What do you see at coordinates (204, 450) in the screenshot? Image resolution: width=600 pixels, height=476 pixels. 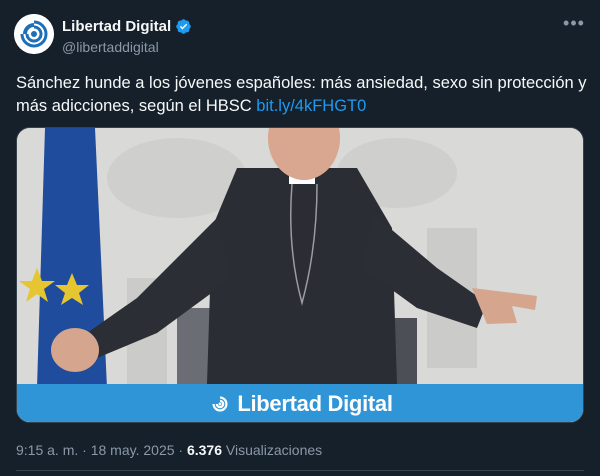 I see `views-count: 6.376` at bounding box center [204, 450].